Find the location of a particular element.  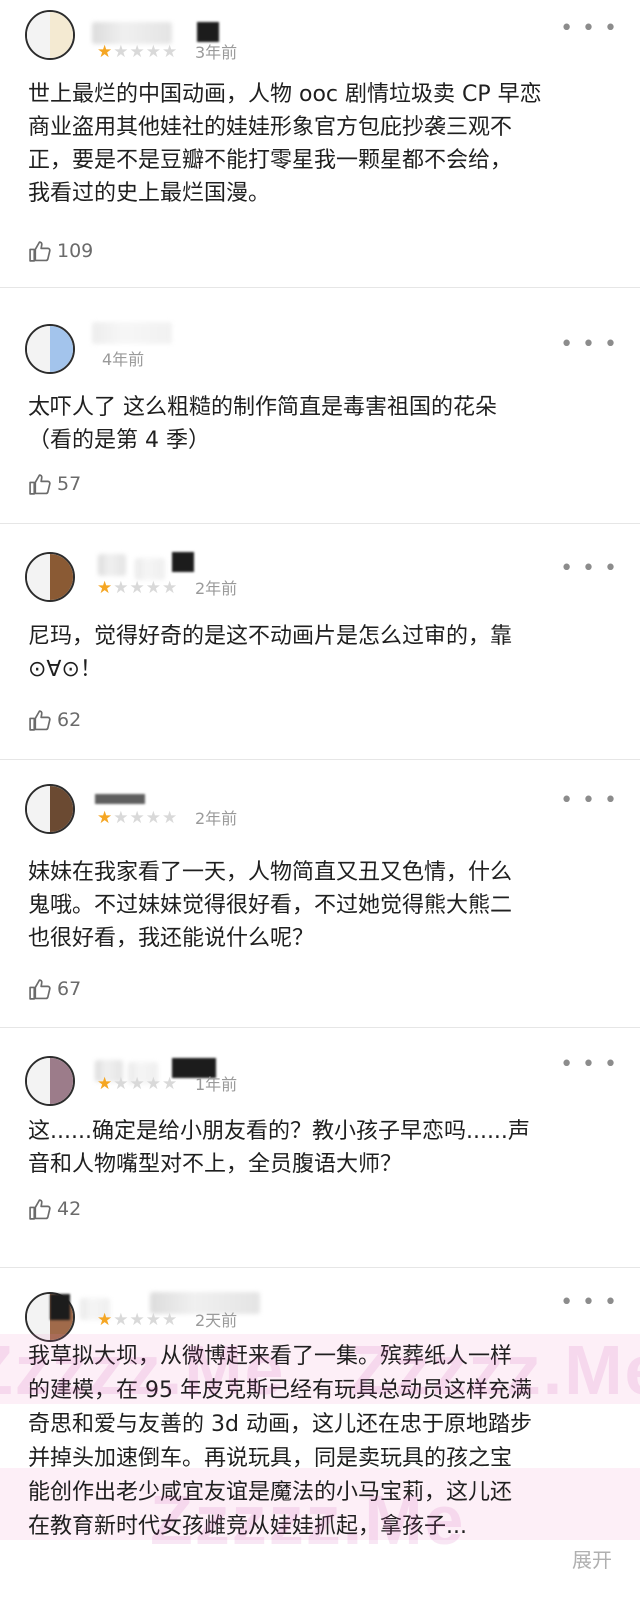

like-button: 62 is located at coordinates (54, 720).